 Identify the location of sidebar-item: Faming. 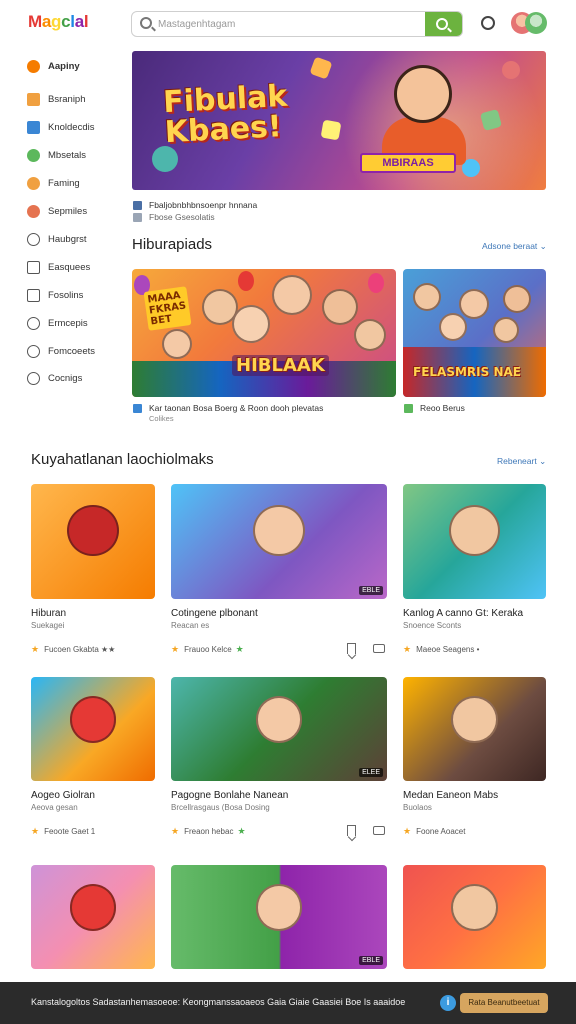
(74, 183).